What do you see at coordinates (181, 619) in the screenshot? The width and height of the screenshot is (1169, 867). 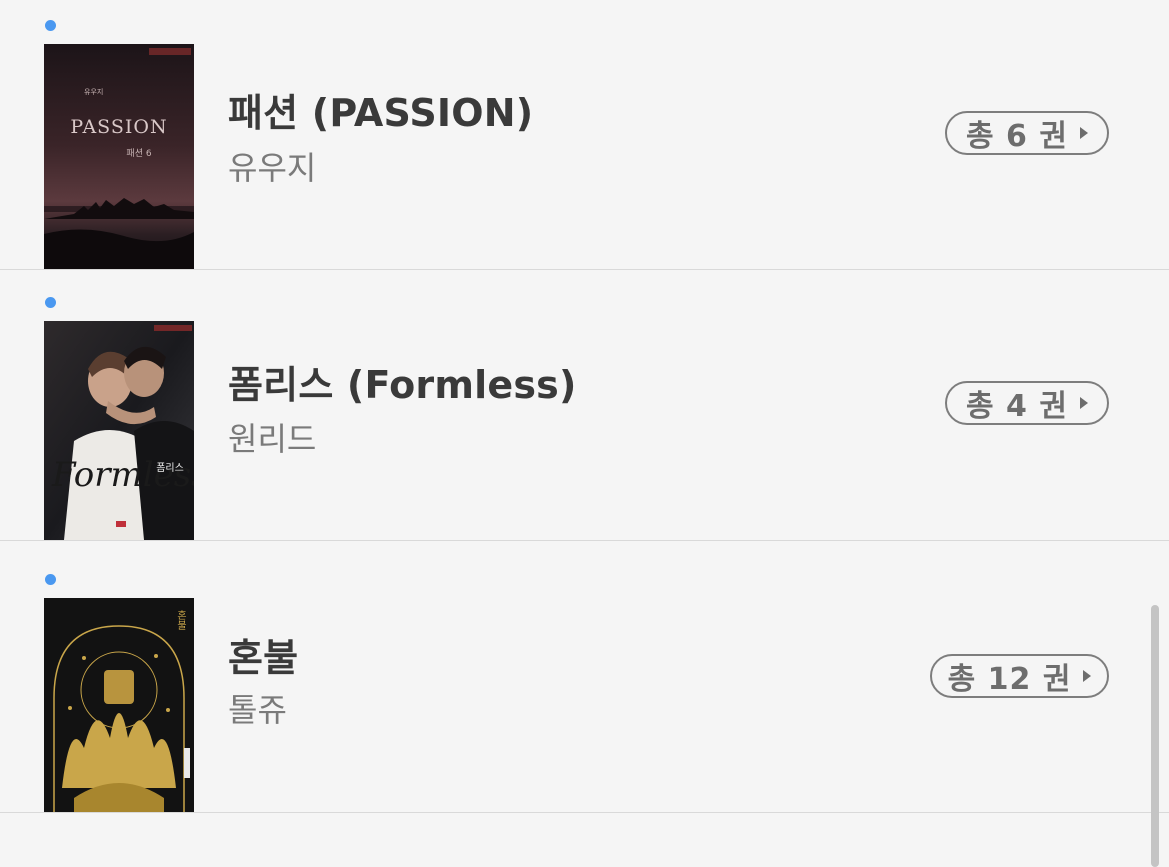 I see `cover-korean-title-text: 혼불` at bounding box center [181, 619].